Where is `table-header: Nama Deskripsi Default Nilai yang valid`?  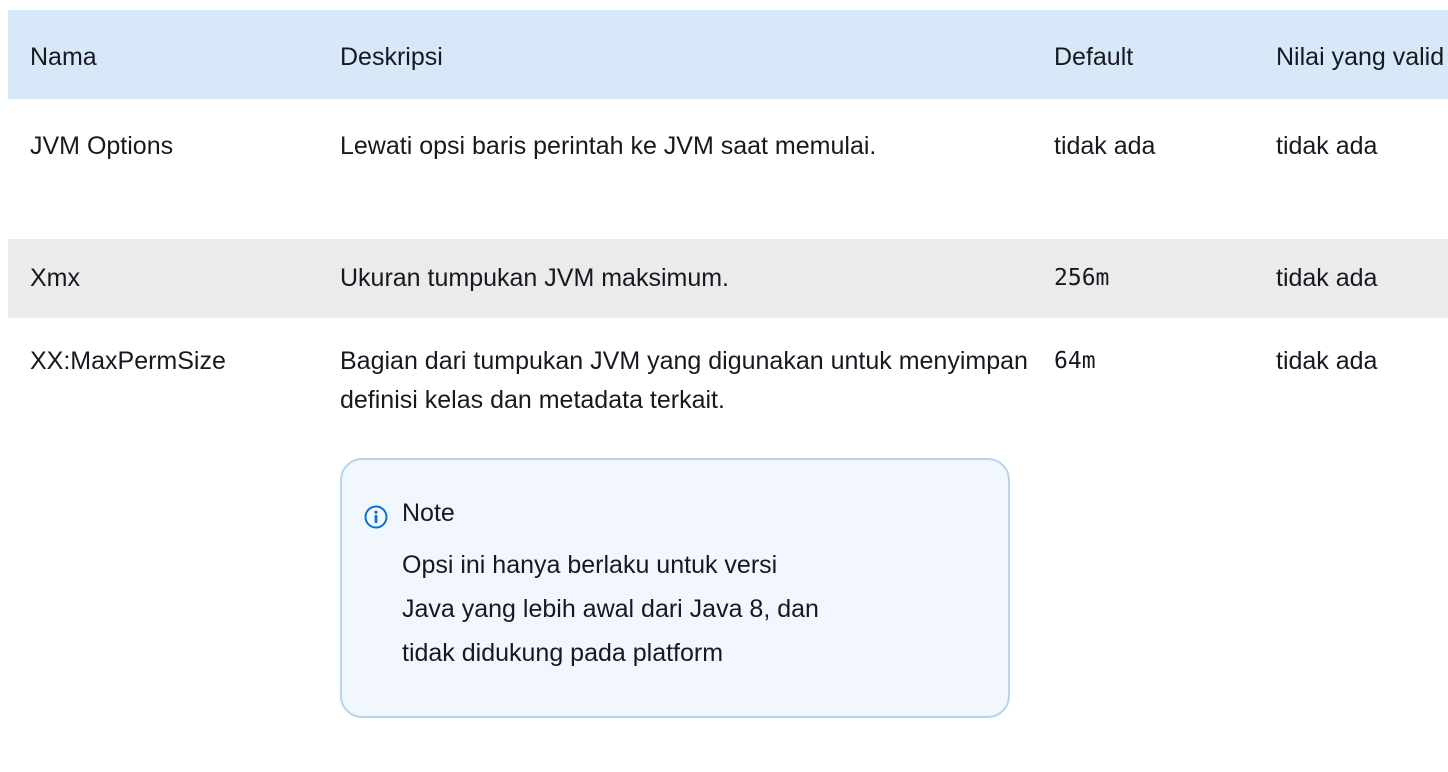 table-header: Nama Deskripsi Default Nilai yang valid is located at coordinates (728, 54).